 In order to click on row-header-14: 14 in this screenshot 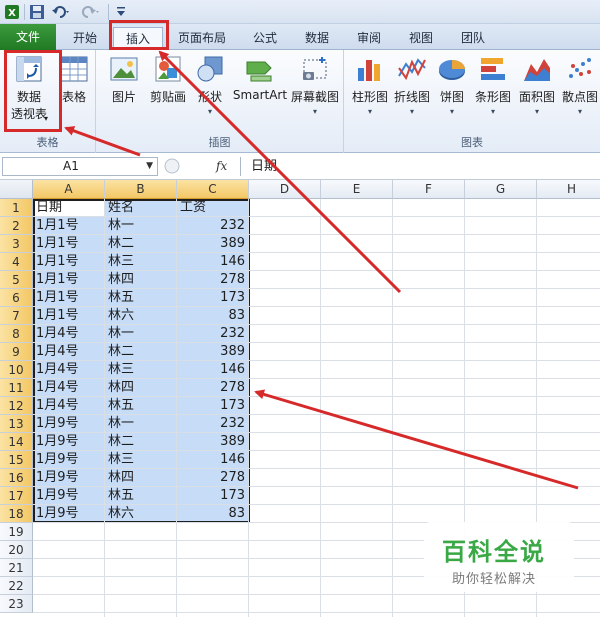, I will do `click(16, 442)`.